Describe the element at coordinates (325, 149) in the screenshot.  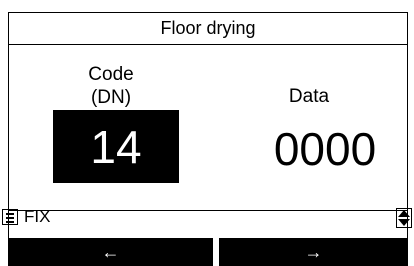
I see `data-value-field: 0000` at that location.